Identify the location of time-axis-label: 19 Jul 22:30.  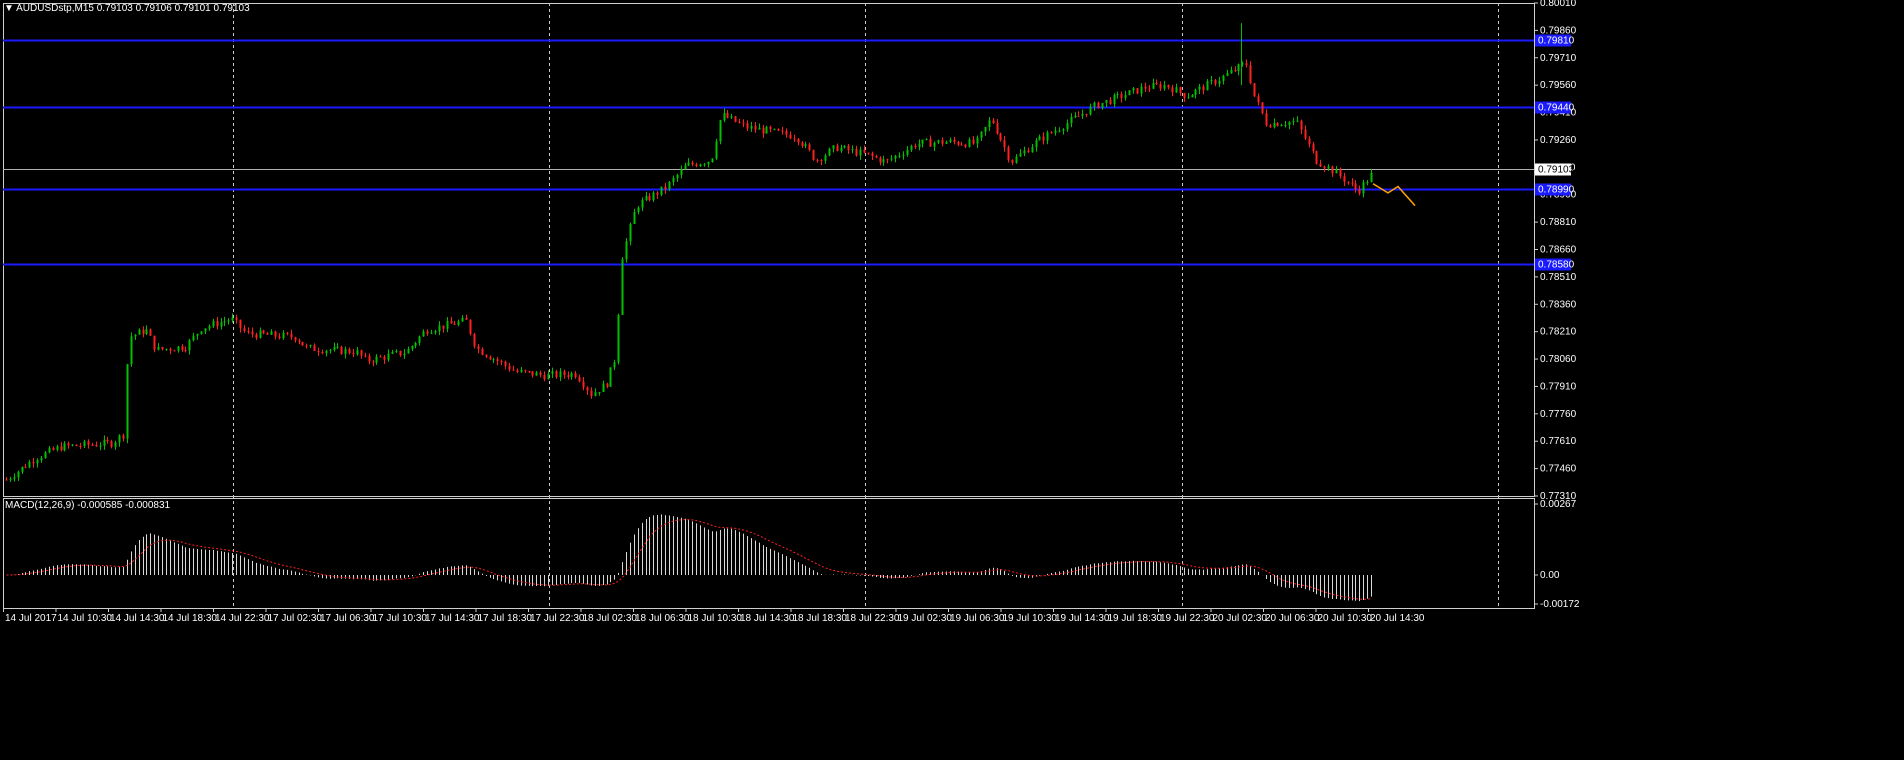
(1187, 618).